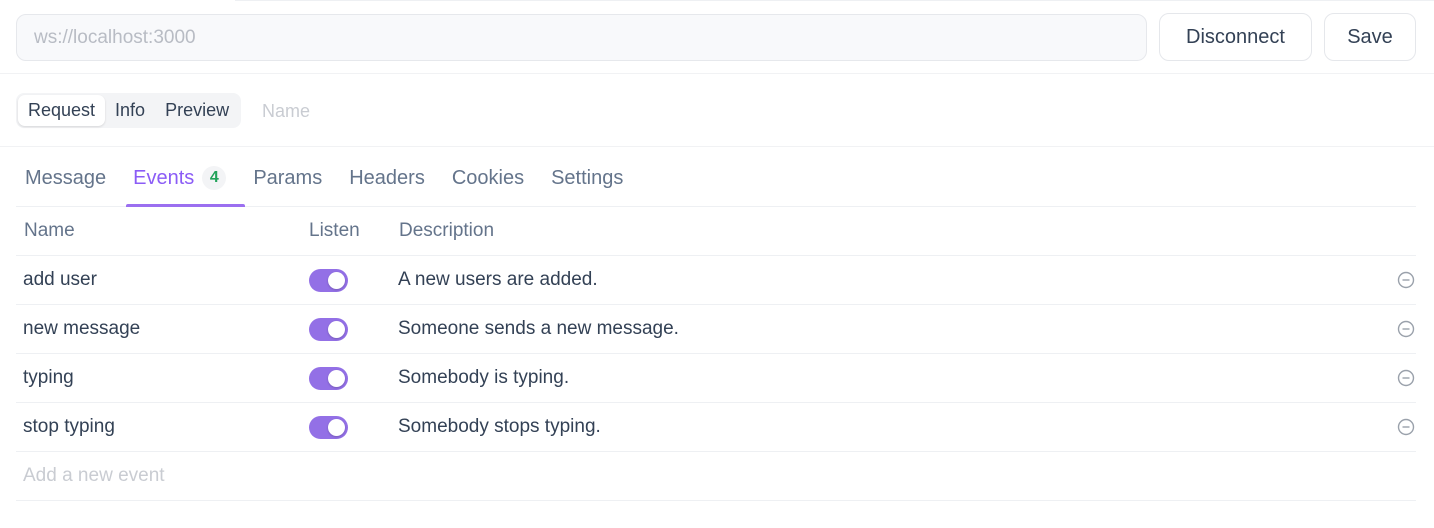 This screenshot has width=1434, height=528. Describe the element at coordinates (197, 110) in the screenshot. I see `view-preview: Preview` at that location.